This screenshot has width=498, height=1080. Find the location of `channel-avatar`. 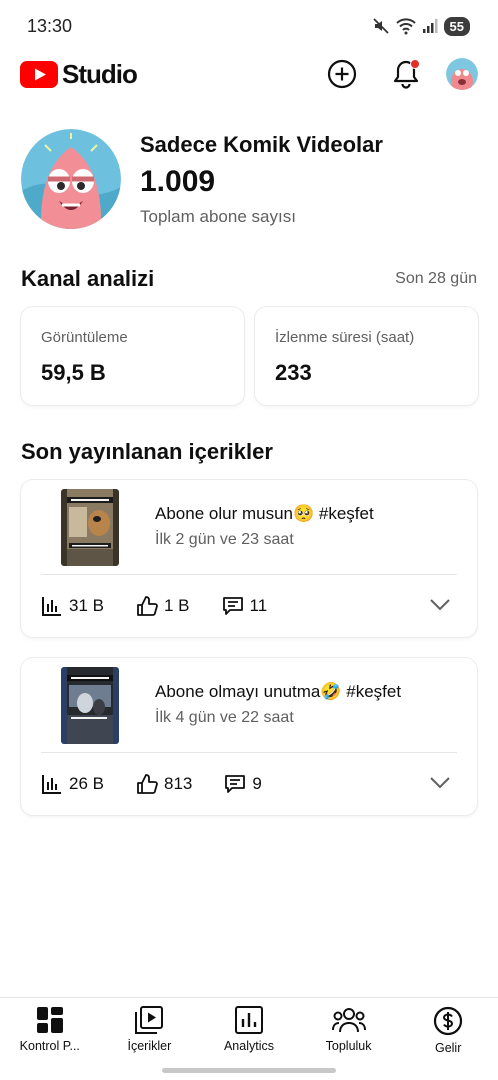

channel-avatar is located at coordinates (71, 179).